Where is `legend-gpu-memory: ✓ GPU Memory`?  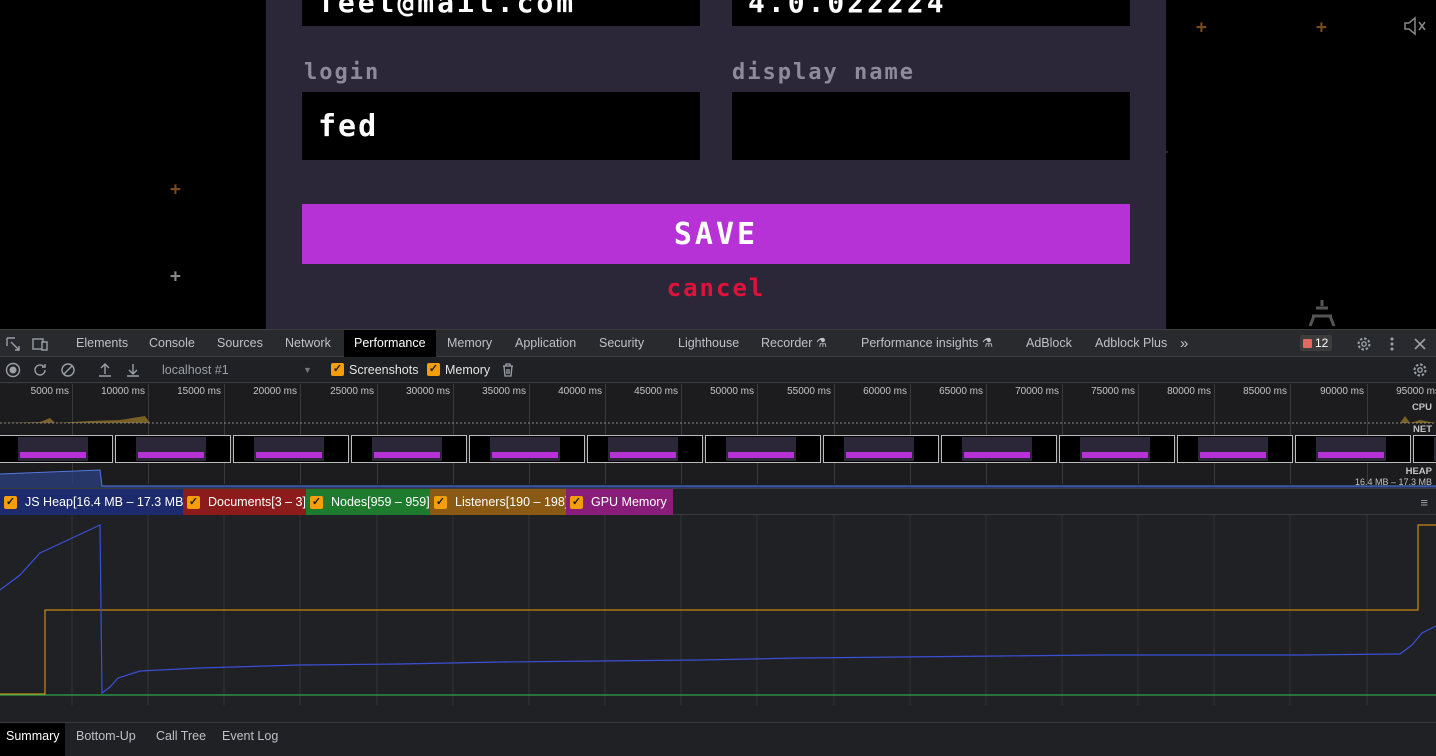 legend-gpu-memory: ✓ GPU Memory is located at coordinates (619, 502).